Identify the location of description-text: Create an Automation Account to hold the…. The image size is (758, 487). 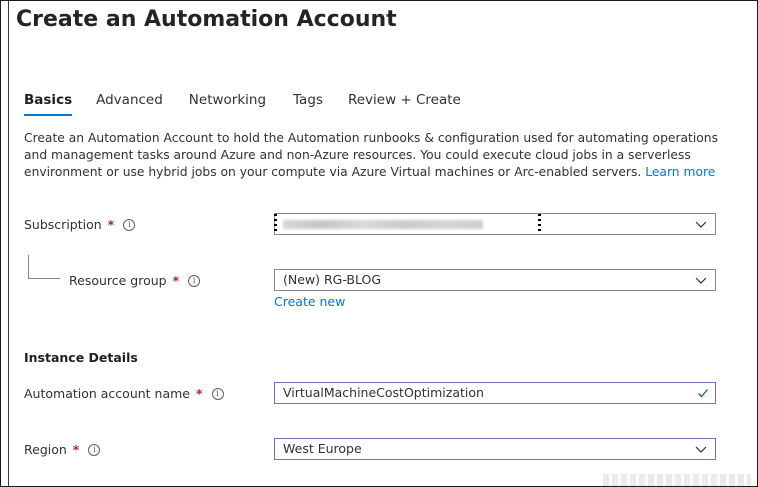
(371, 155).